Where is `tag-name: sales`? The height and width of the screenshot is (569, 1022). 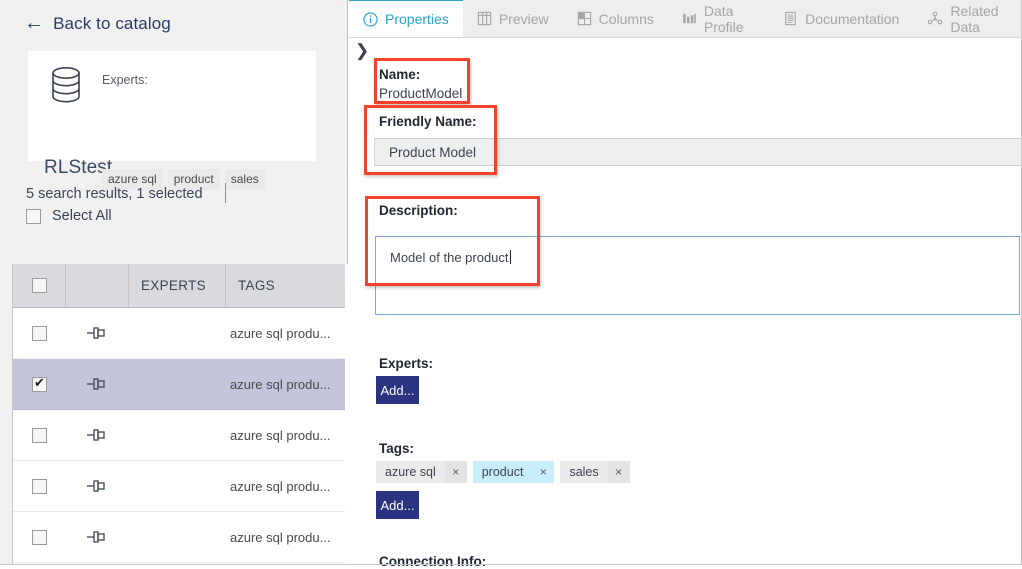
tag-name: sales is located at coordinates (584, 472).